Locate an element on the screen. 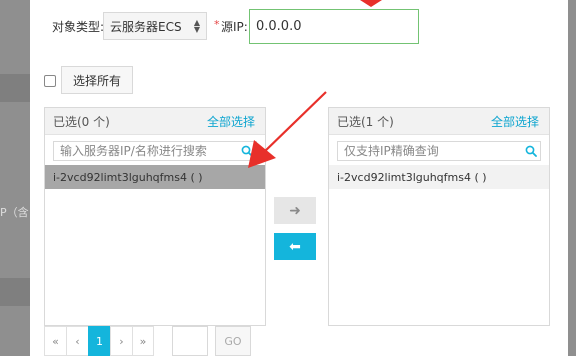 This screenshot has width=576, height=356. go-button: GO is located at coordinates (233, 341).